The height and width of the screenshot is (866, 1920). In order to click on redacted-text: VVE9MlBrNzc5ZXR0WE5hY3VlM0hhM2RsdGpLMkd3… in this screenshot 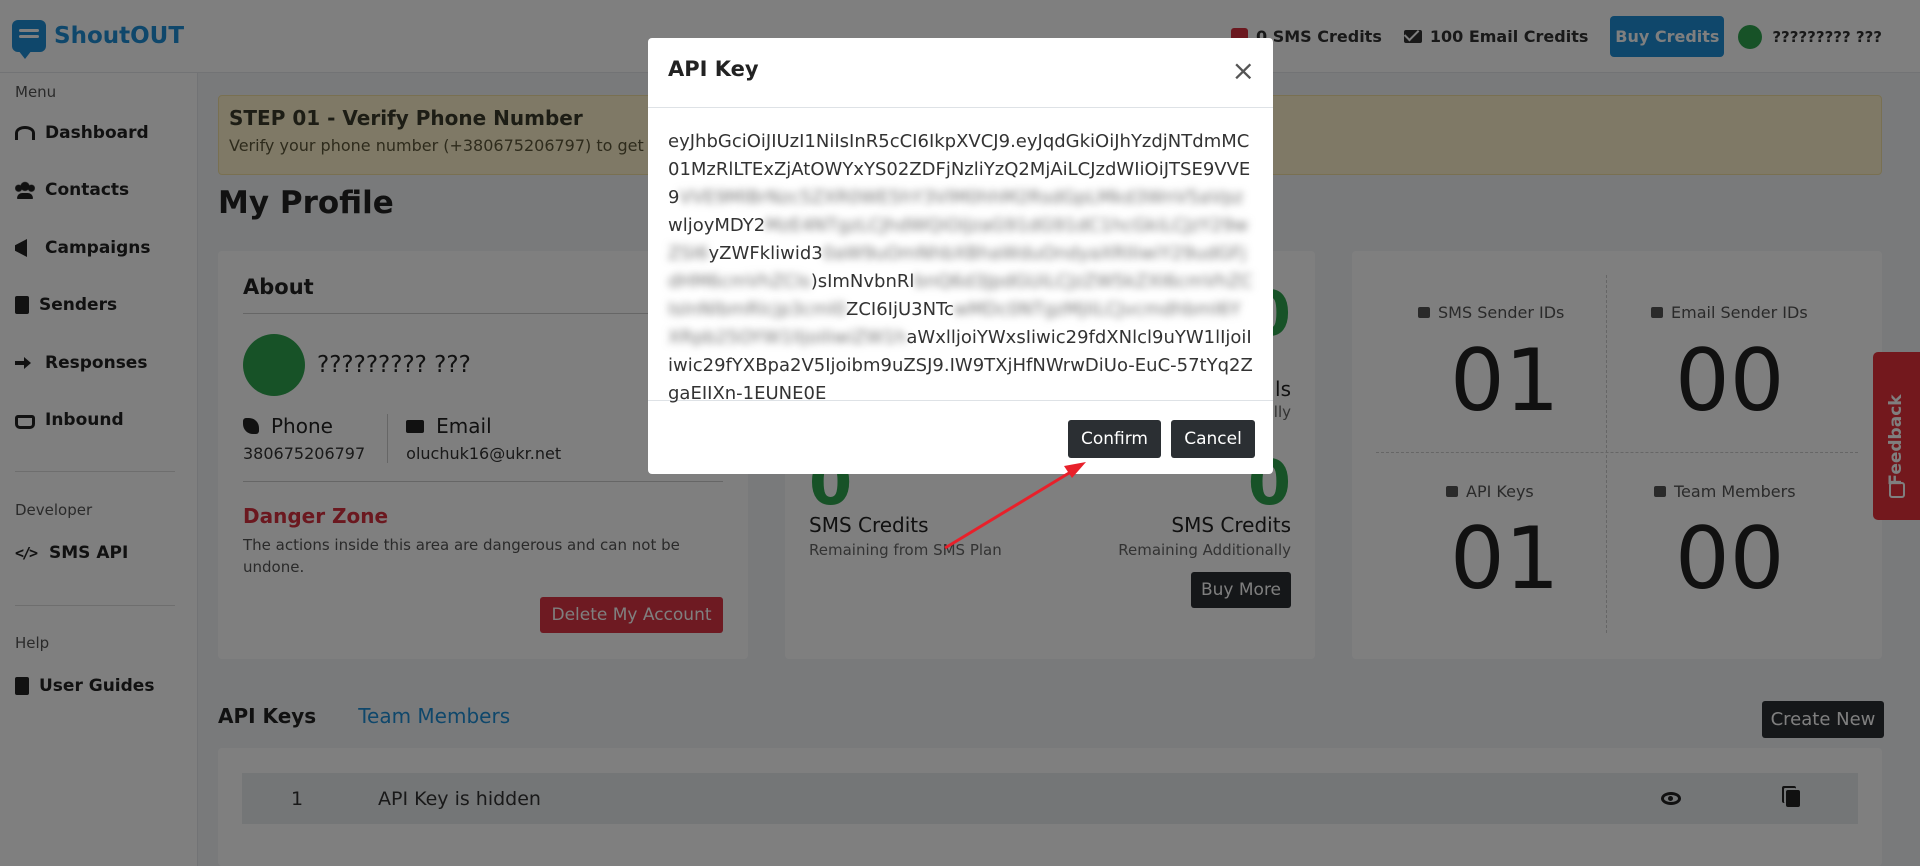, I will do `click(961, 197)`.